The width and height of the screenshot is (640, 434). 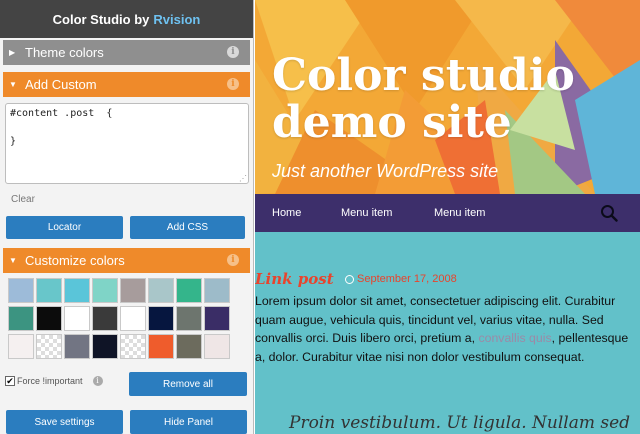 I want to click on post-link: convallis quis, so click(x=514, y=338).